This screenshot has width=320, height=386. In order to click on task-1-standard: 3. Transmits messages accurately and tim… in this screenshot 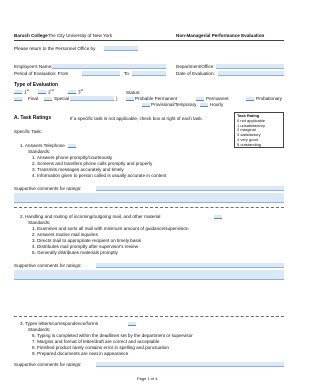, I will do `click(78, 169)`.